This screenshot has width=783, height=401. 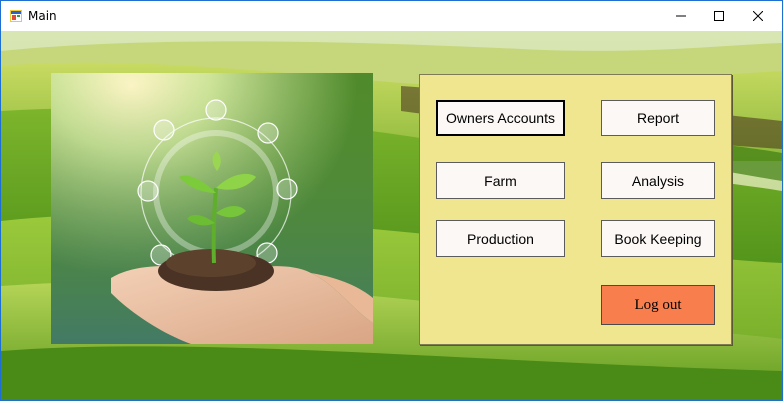 What do you see at coordinates (500, 118) in the screenshot?
I see `owners-accounts-button: Owners Accounts` at bounding box center [500, 118].